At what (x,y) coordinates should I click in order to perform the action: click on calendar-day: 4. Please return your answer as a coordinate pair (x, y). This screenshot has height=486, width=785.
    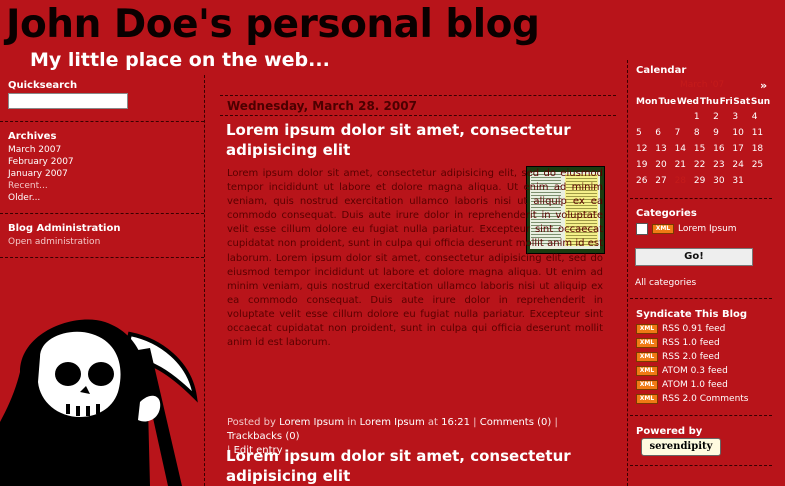
    Looking at the image, I should click on (761, 117).